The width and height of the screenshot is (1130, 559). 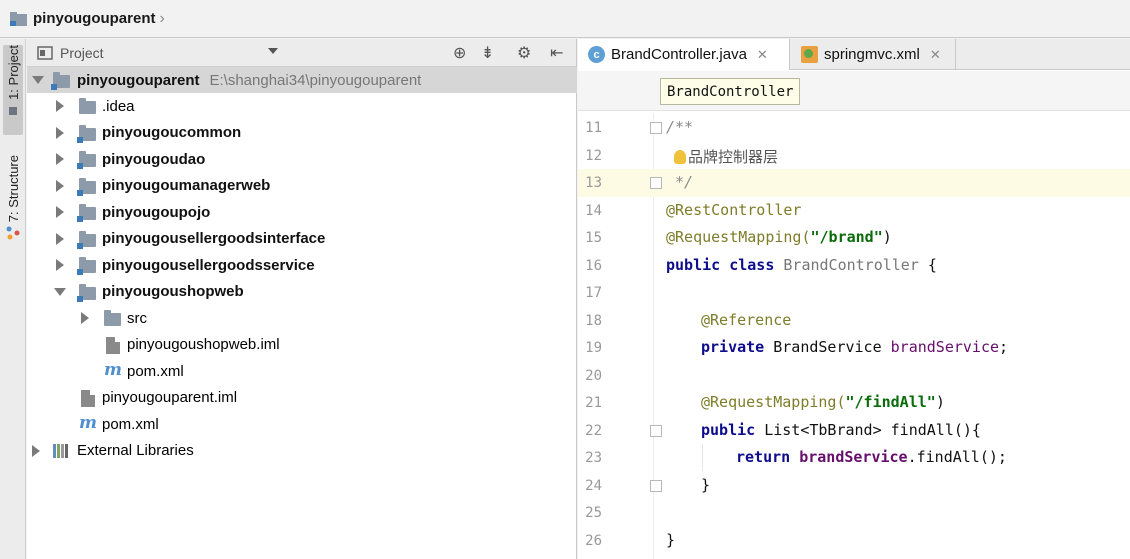 What do you see at coordinates (854, 486) in the screenshot?
I see `code-line: 24 }` at bounding box center [854, 486].